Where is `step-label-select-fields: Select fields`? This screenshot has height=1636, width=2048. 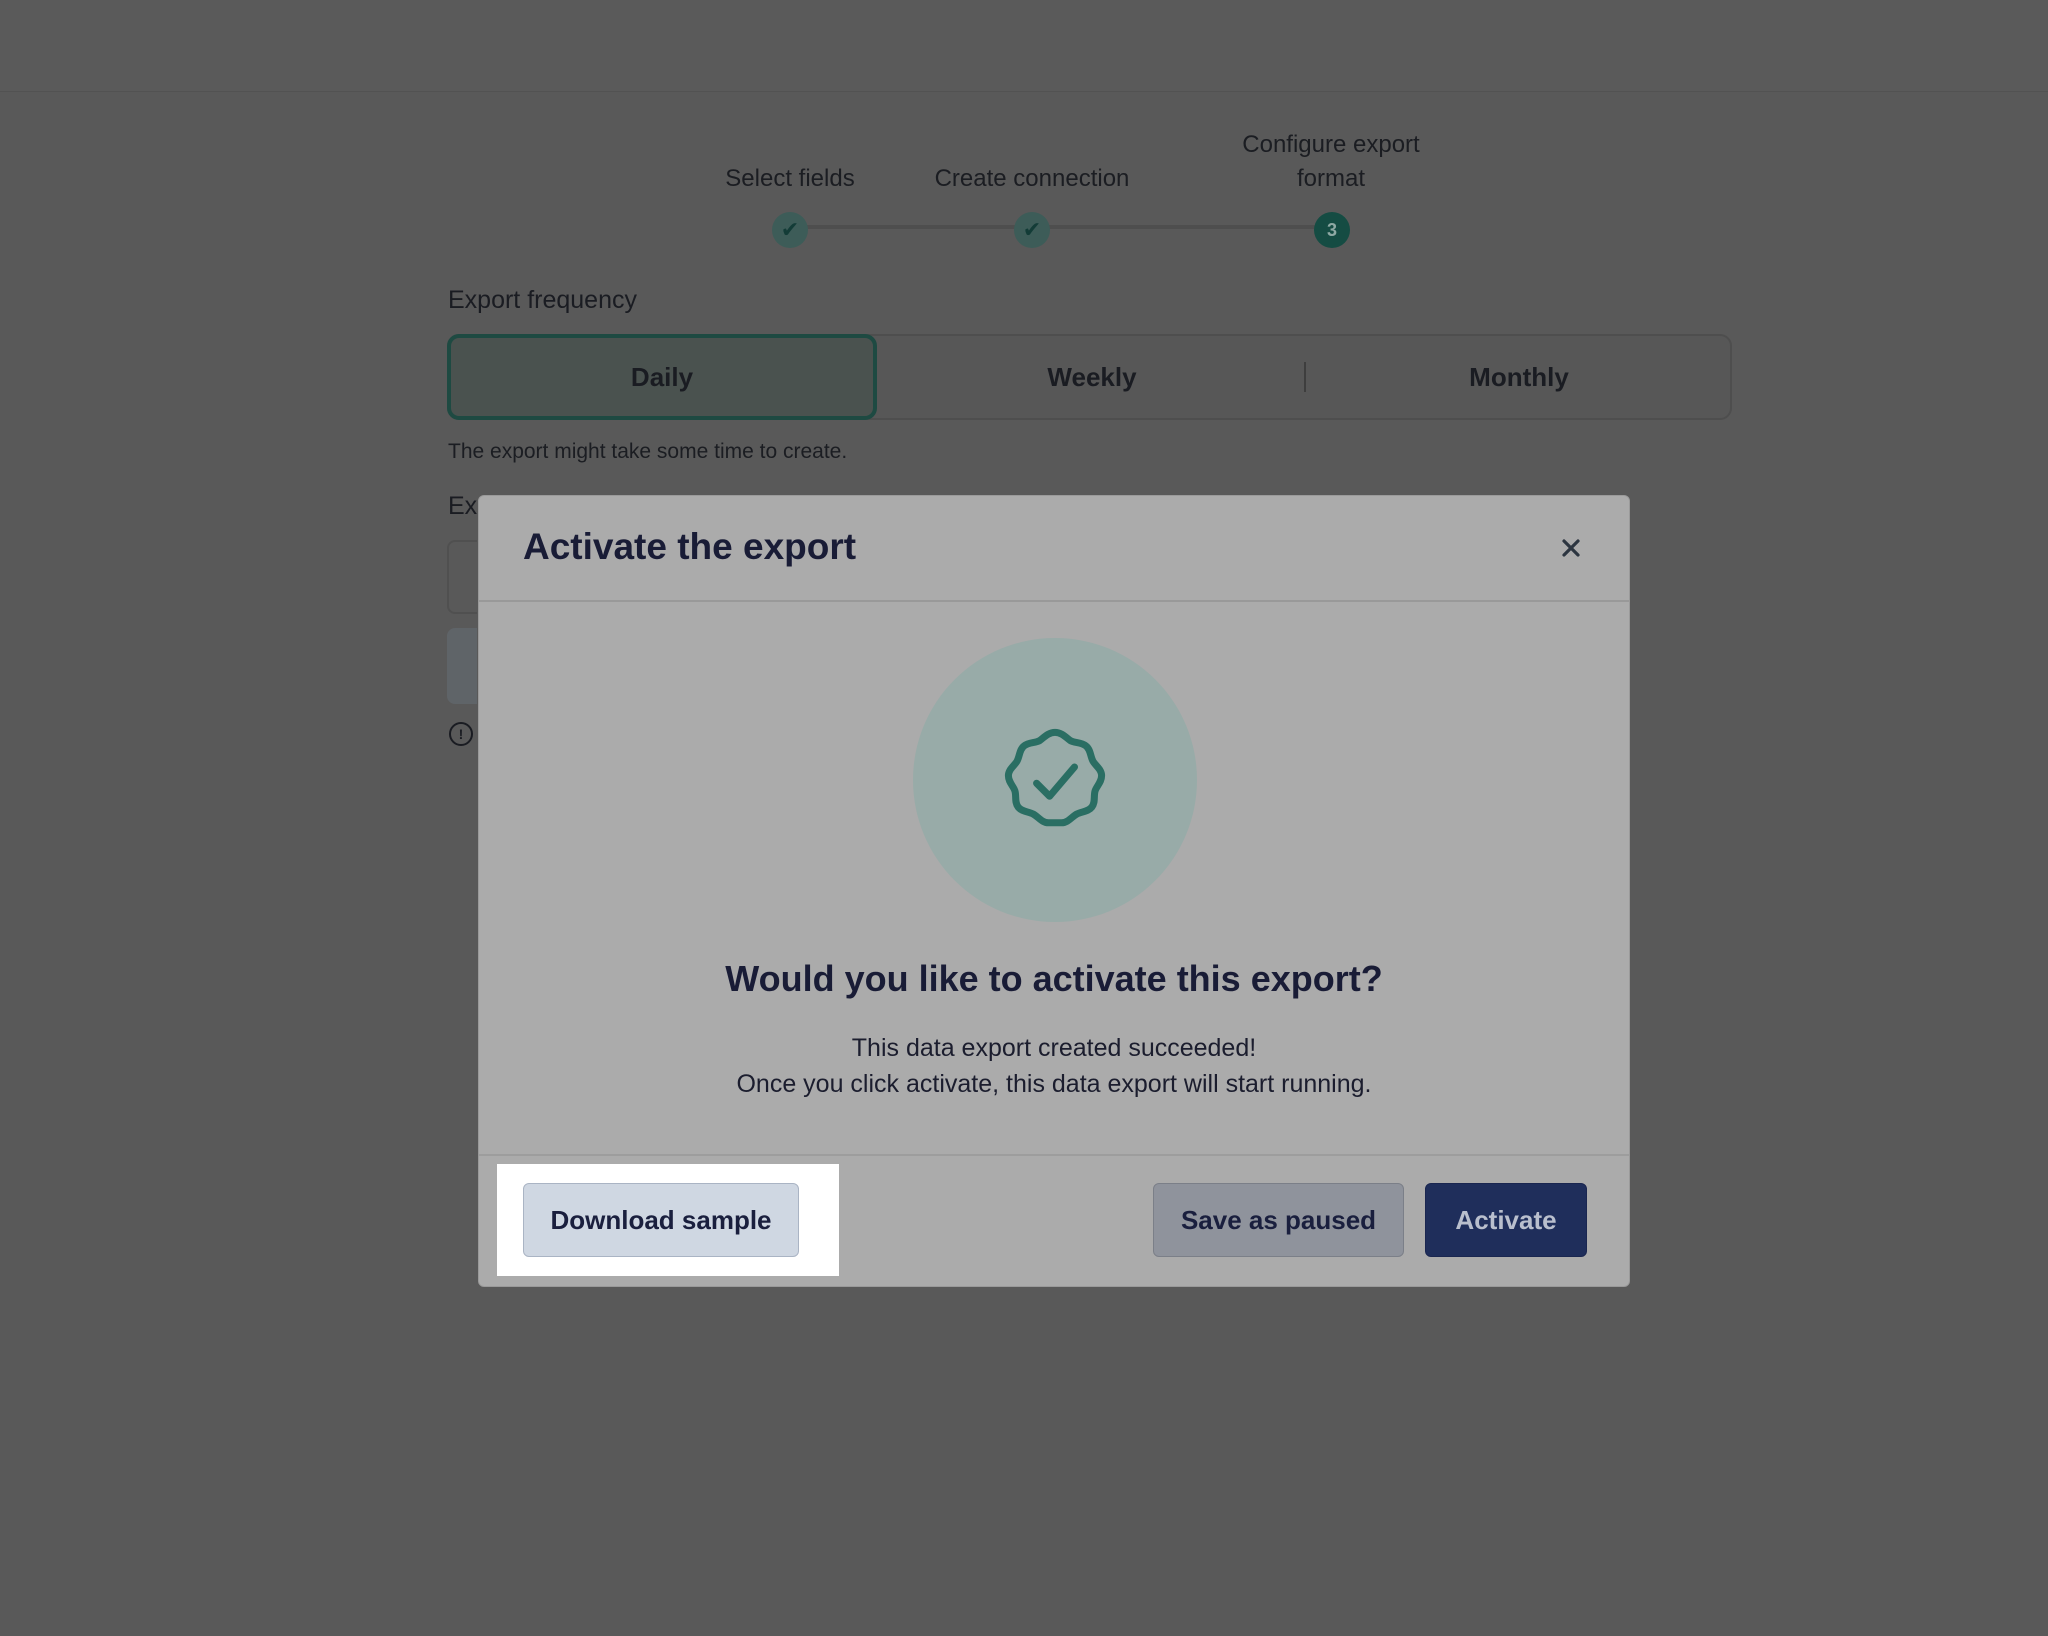
step-label-select-fields: Select fields is located at coordinates (790, 178).